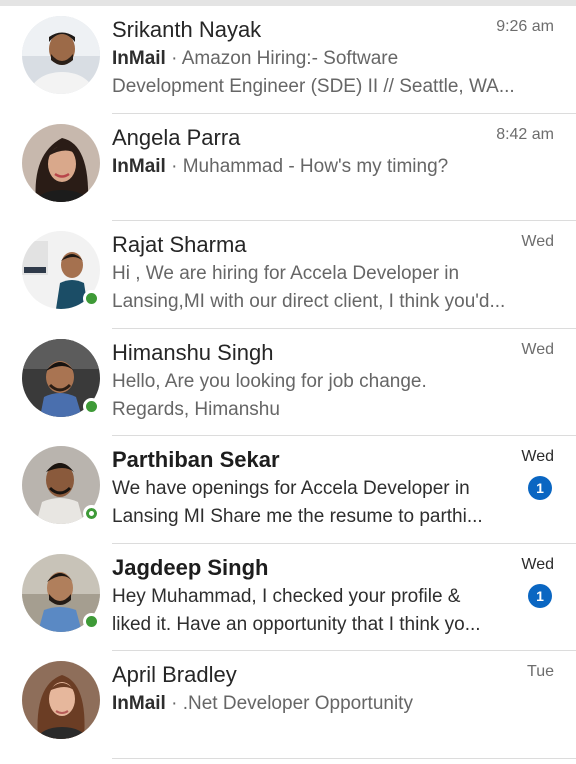 The width and height of the screenshot is (576, 764). I want to click on green-ring-icon, so click(91, 513).